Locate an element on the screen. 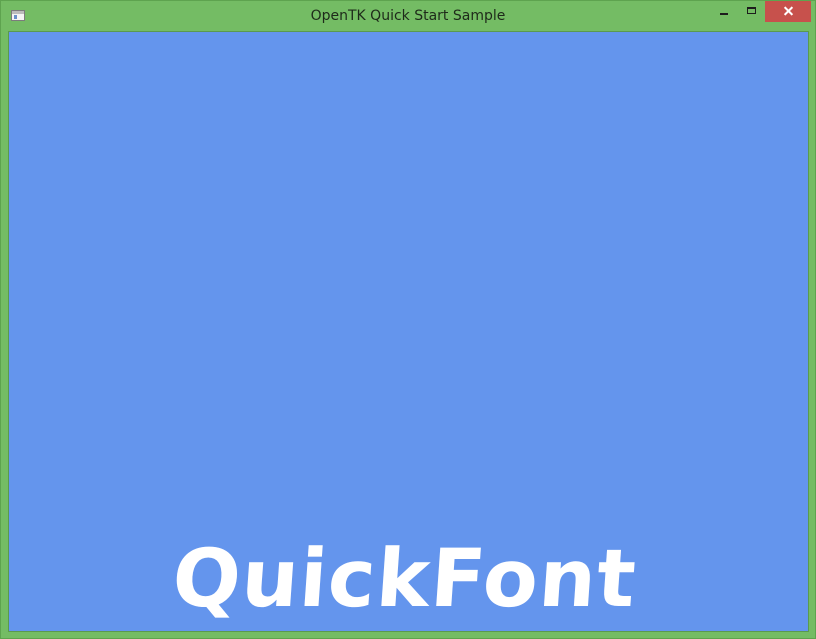  title-bar: OpenTK Quick Start Sample is located at coordinates (408, 16).